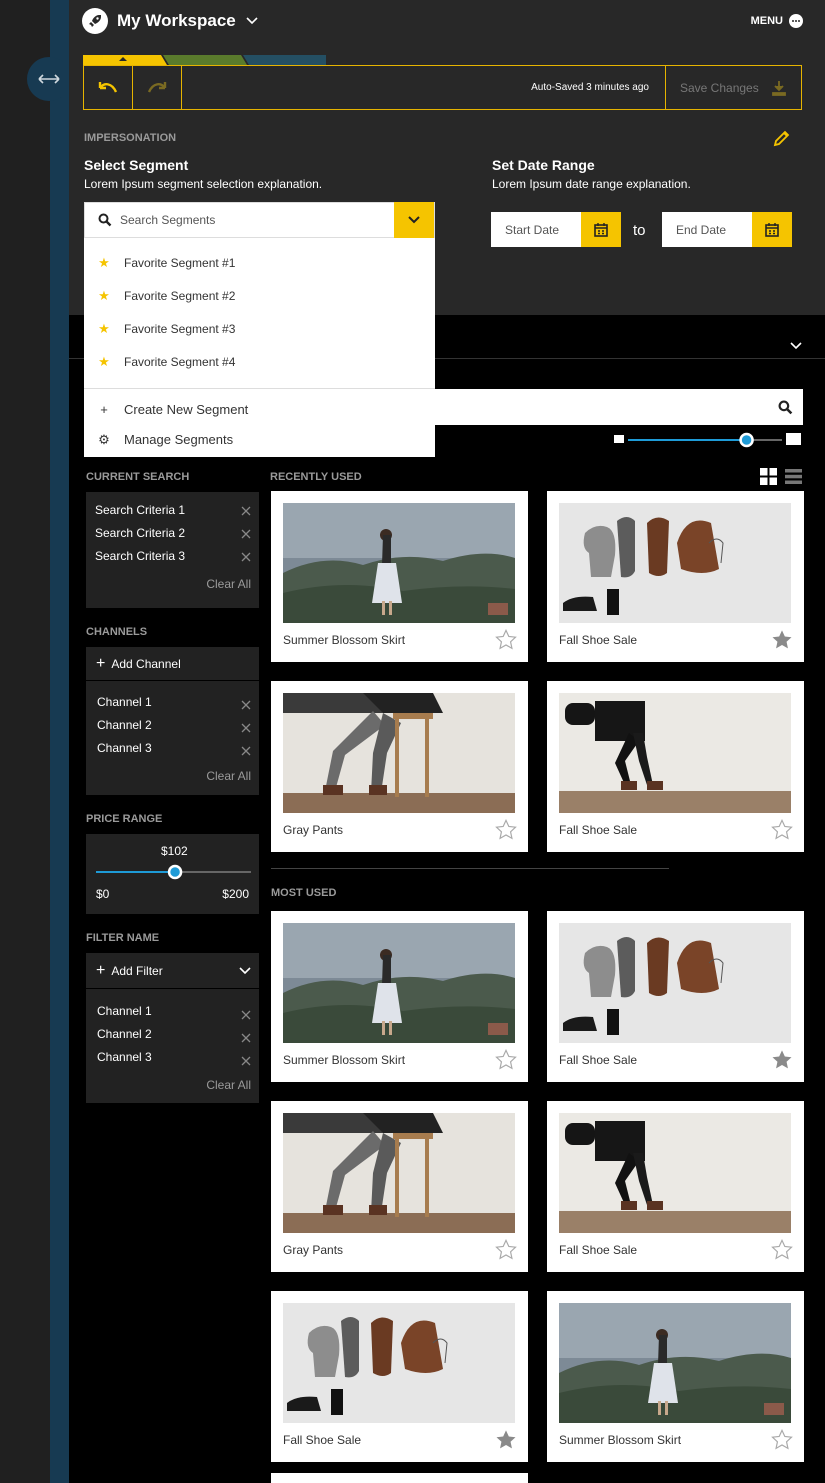  What do you see at coordinates (204, 60) in the screenshot?
I see `progress-steps` at bounding box center [204, 60].